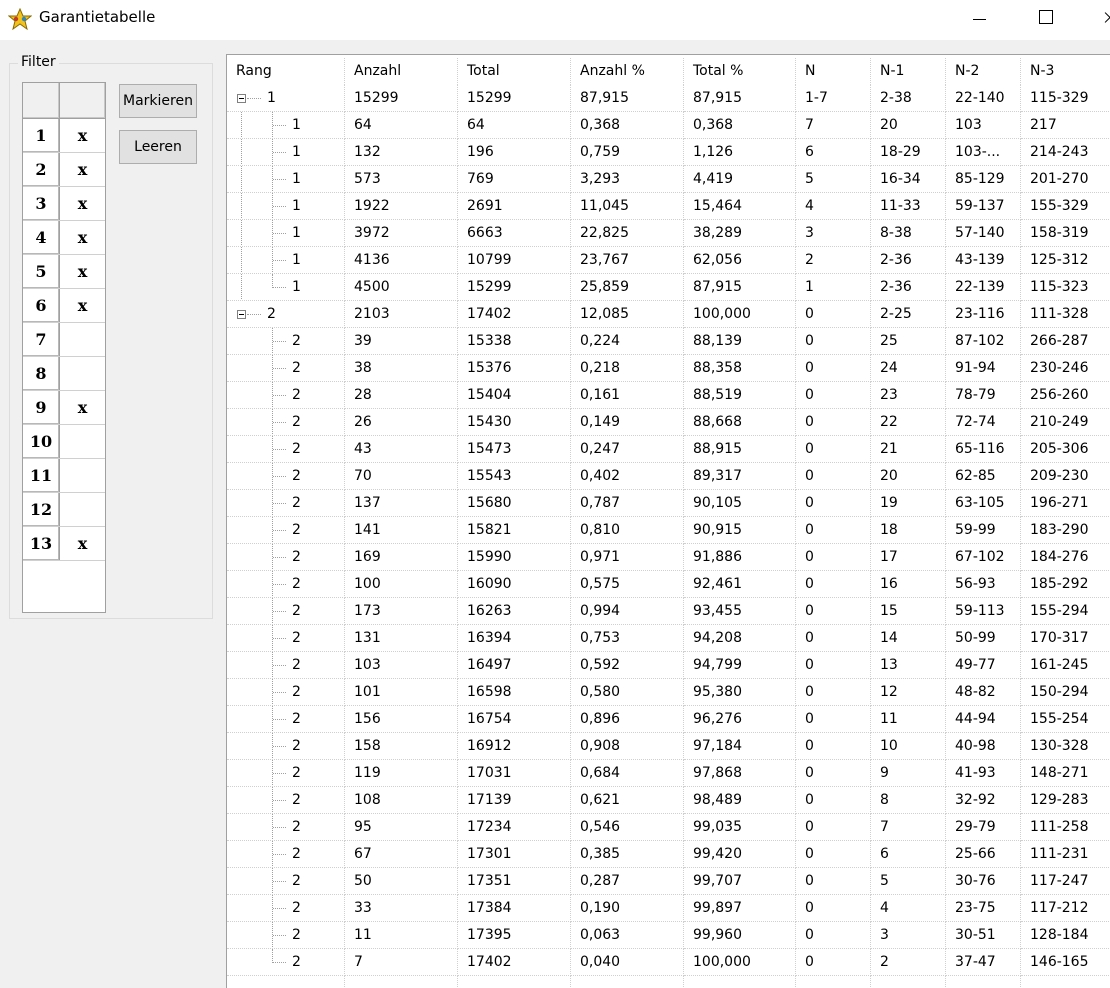 Image resolution: width=1110 pixels, height=988 pixels. I want to click on tree-child-row: 2 67 17301 0,385 99,420 0 6 25-66 111-231, so click(668, 854).